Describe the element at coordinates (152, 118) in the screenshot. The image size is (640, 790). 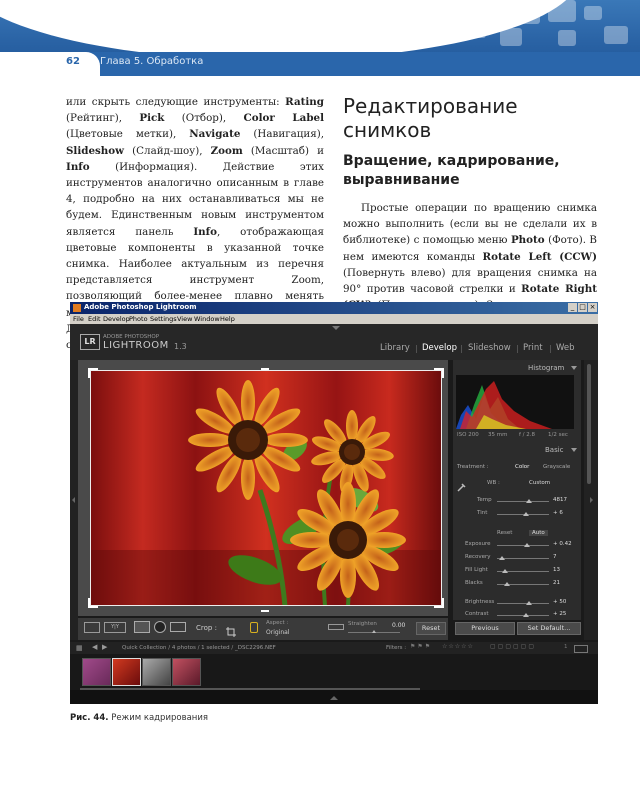
I see `bold-term: Pick` at that location.